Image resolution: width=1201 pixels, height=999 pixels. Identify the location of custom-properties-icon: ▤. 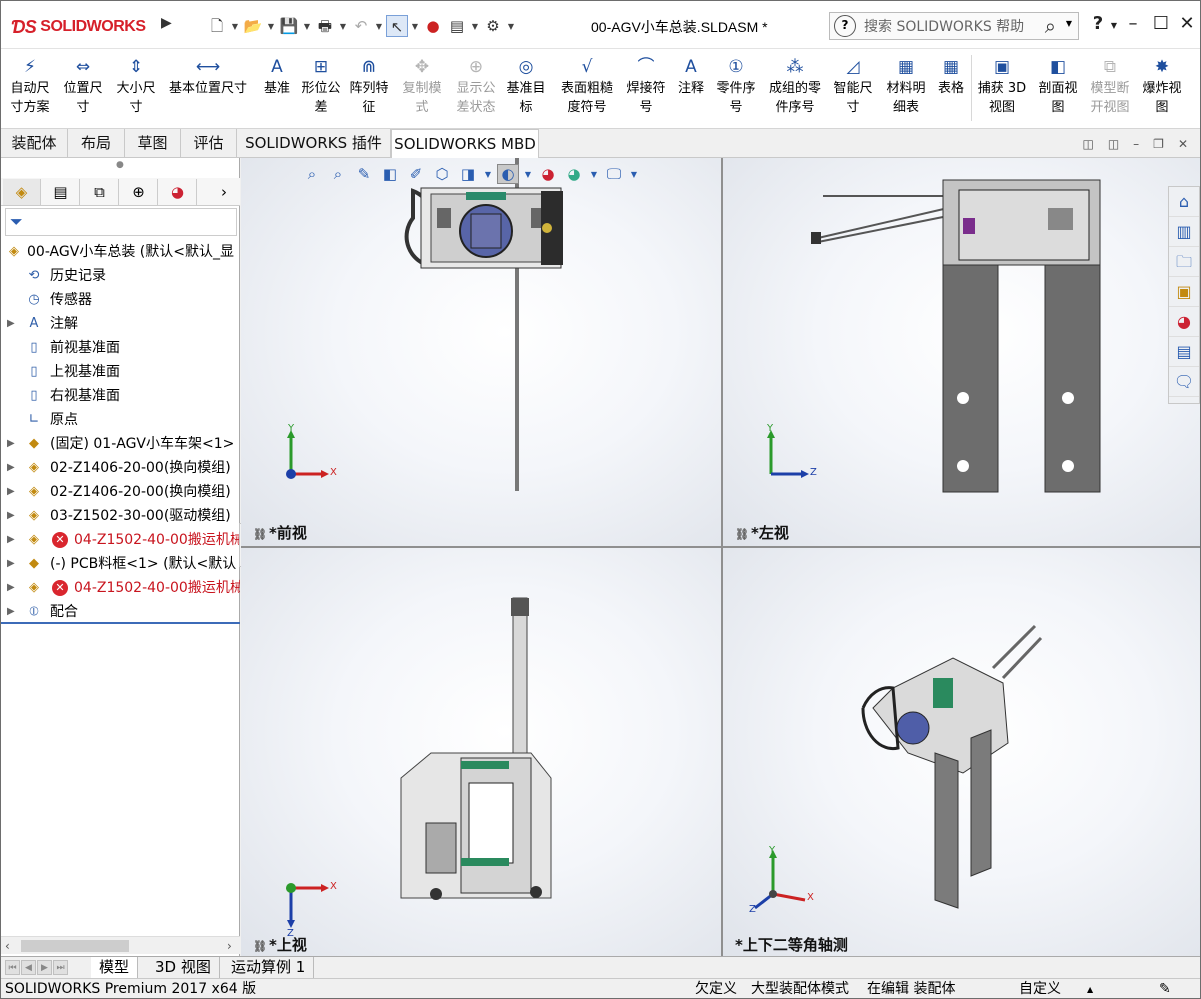
(1184, 352).